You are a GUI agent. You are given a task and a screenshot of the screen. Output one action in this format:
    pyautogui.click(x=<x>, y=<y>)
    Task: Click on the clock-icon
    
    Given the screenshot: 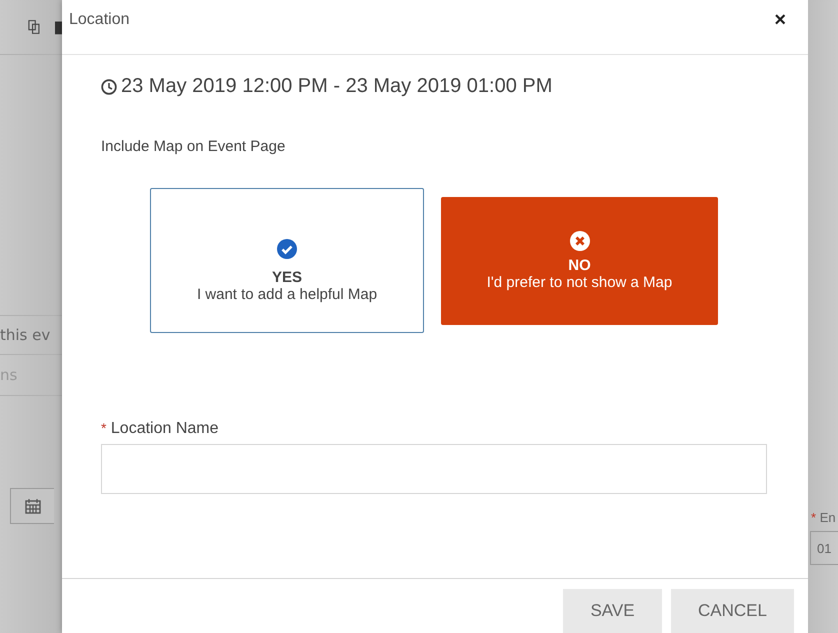 What is the action you would take?
    pyautogui.click(x=109, y=86)
    